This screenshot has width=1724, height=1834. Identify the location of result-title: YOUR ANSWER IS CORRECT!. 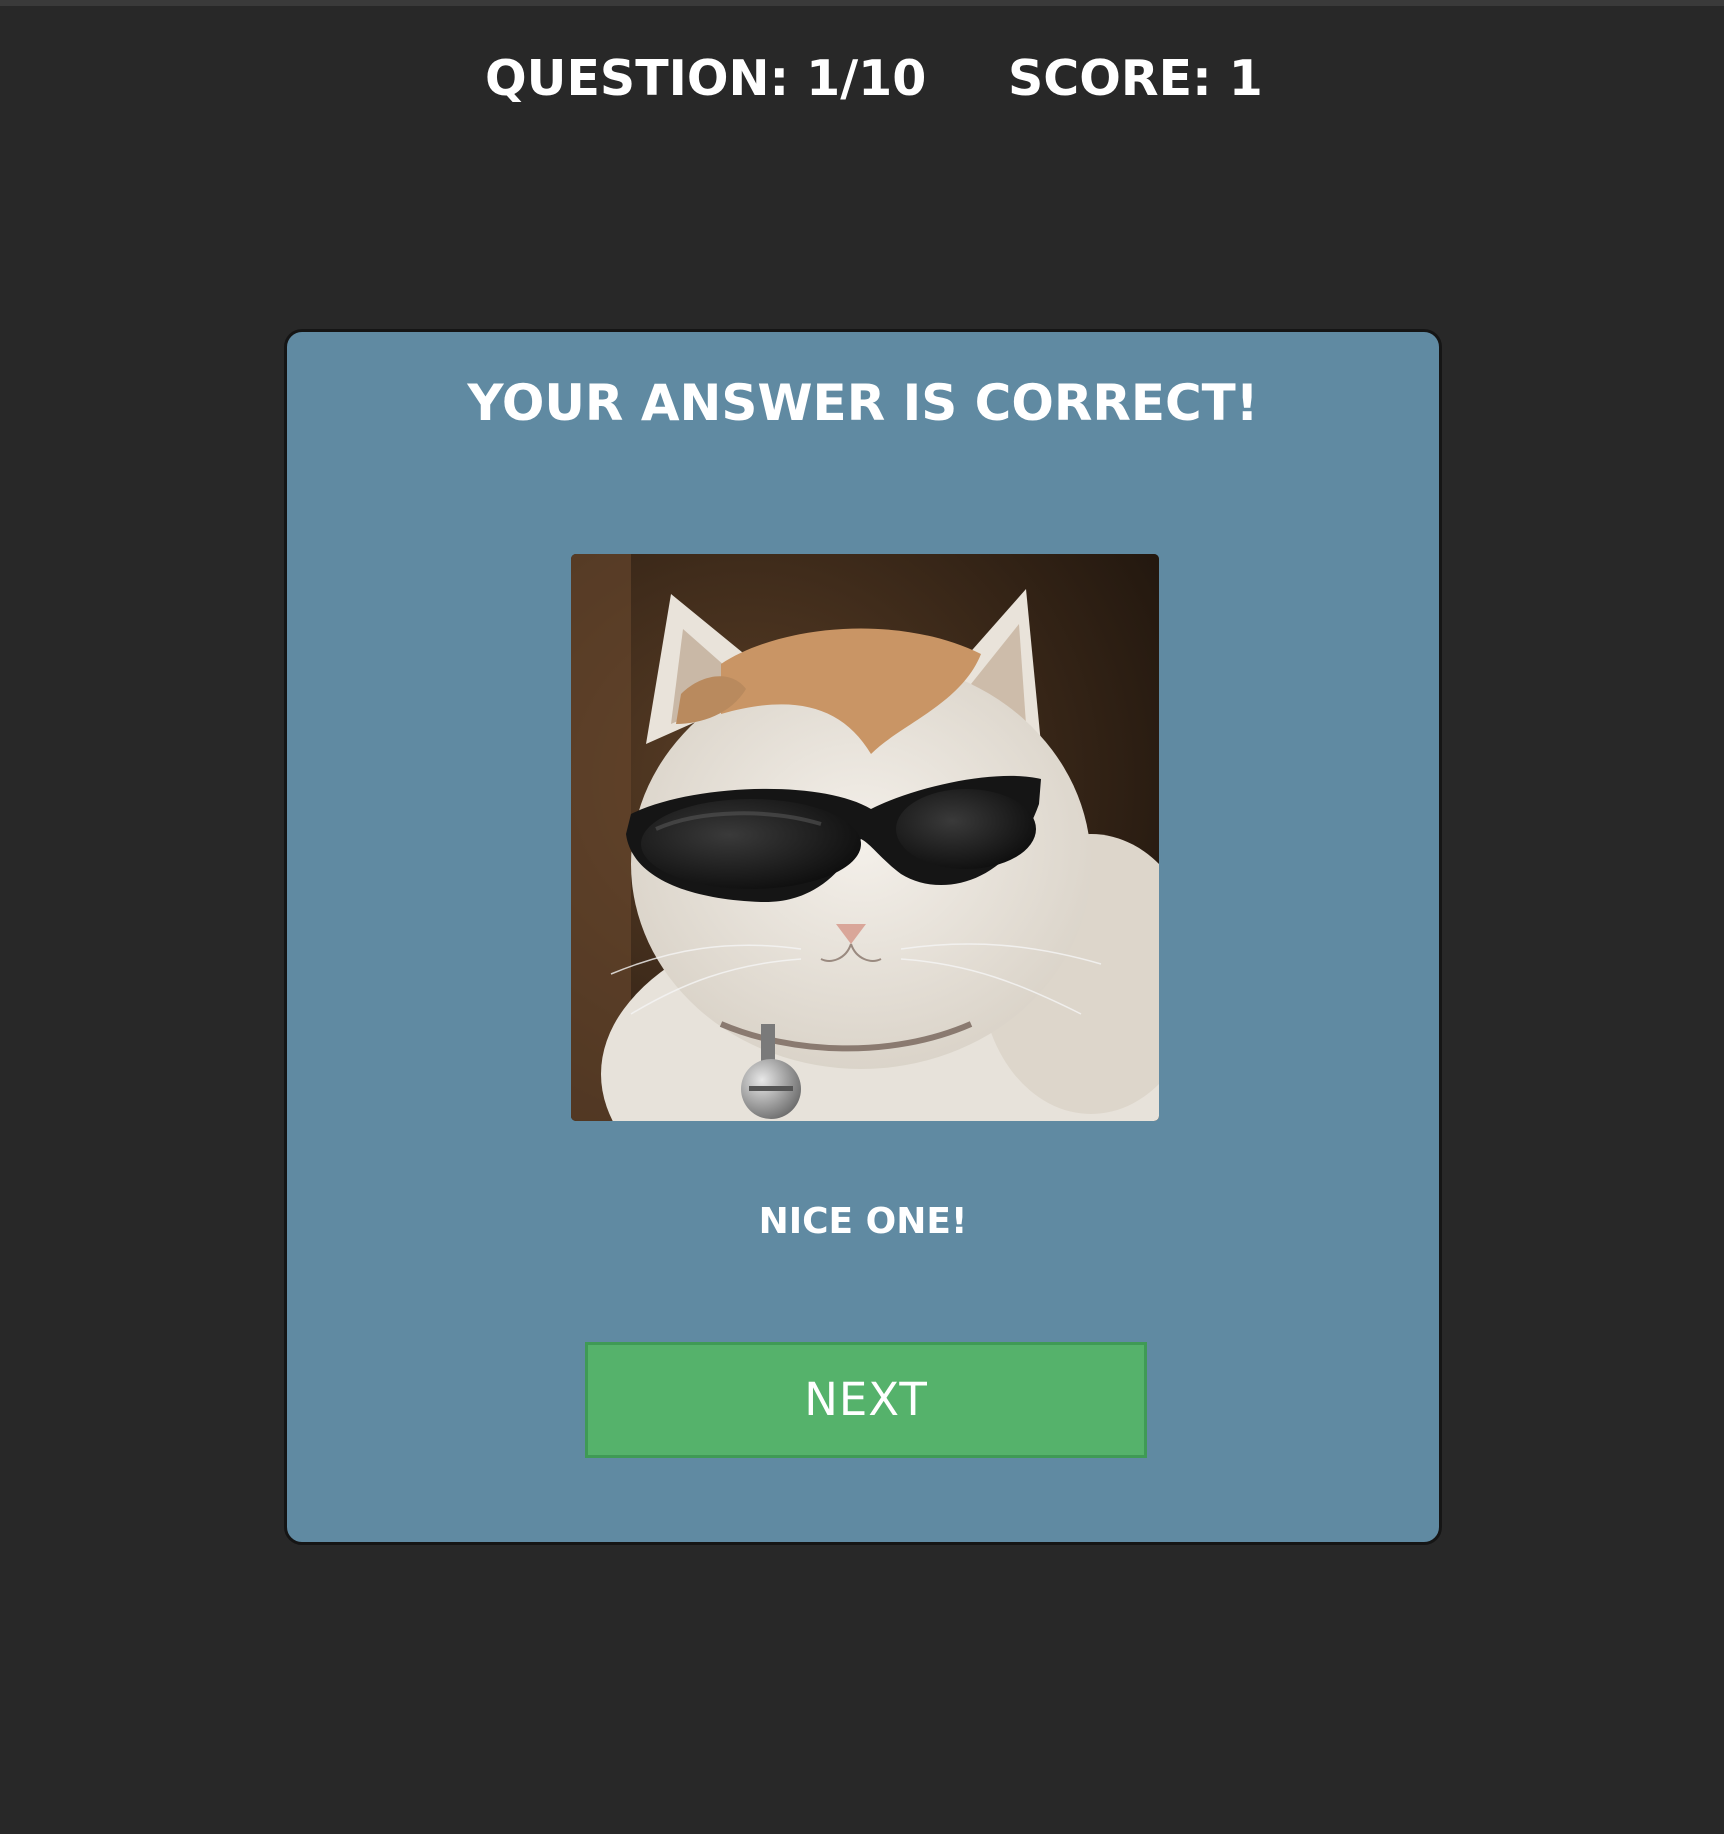
(863, 403).